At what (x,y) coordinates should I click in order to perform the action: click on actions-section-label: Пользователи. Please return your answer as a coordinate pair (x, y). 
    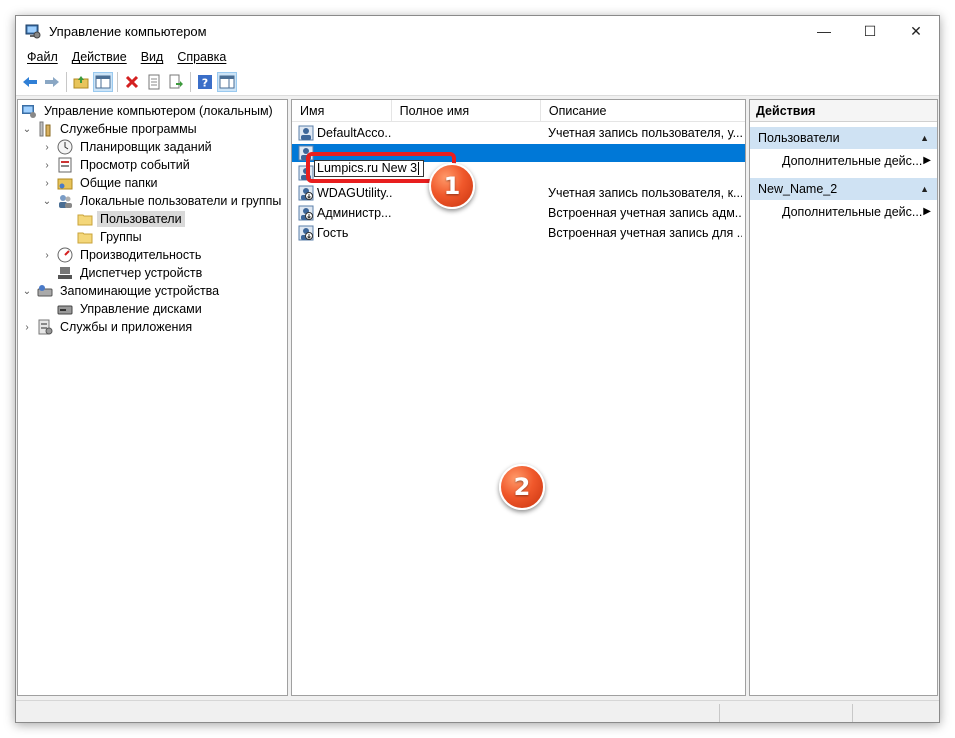
    Looking at the image, I should click on (799, 138).